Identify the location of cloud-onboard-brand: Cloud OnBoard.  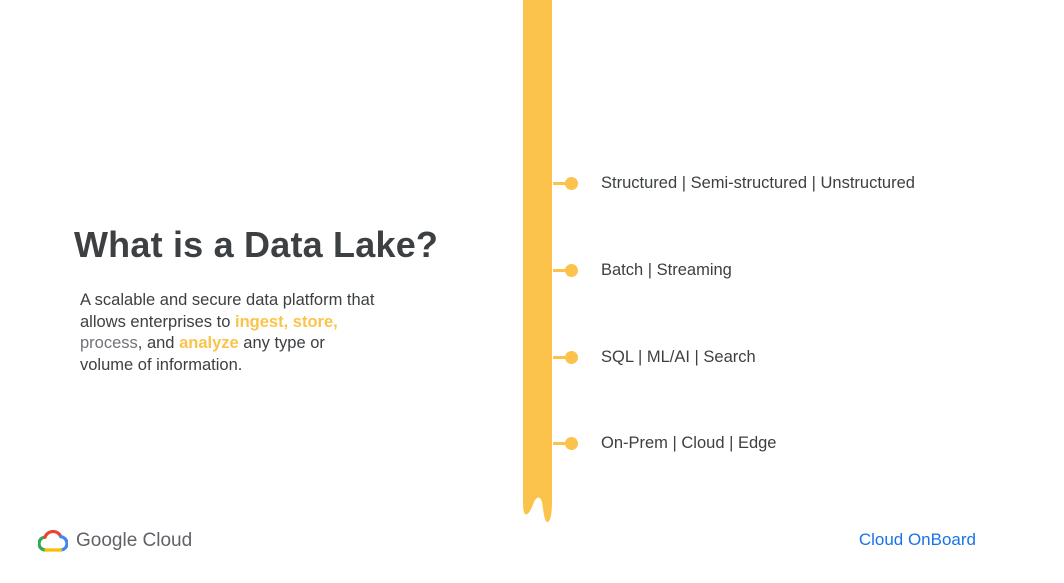
(917, 539).